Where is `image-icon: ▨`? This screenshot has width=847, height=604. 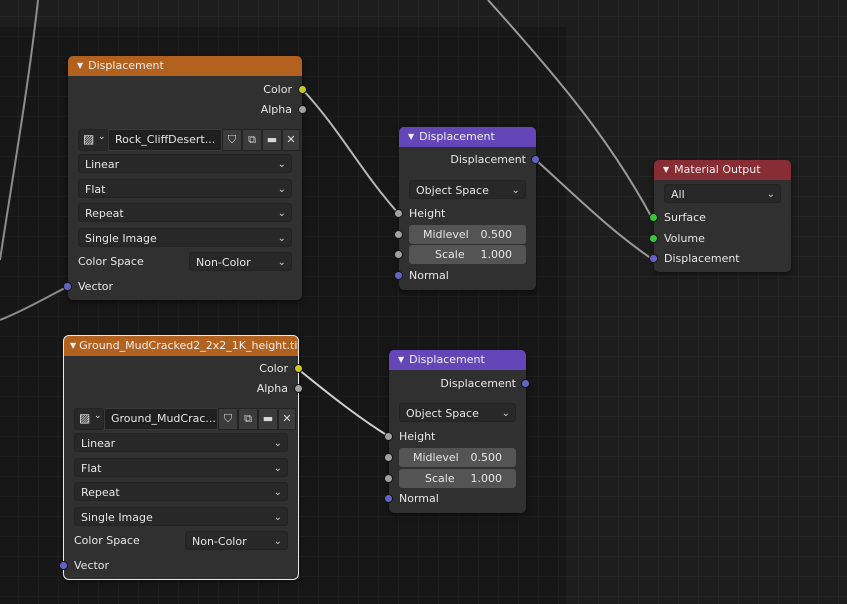 image-icon: ▨ is located at coordinates (89, 139).